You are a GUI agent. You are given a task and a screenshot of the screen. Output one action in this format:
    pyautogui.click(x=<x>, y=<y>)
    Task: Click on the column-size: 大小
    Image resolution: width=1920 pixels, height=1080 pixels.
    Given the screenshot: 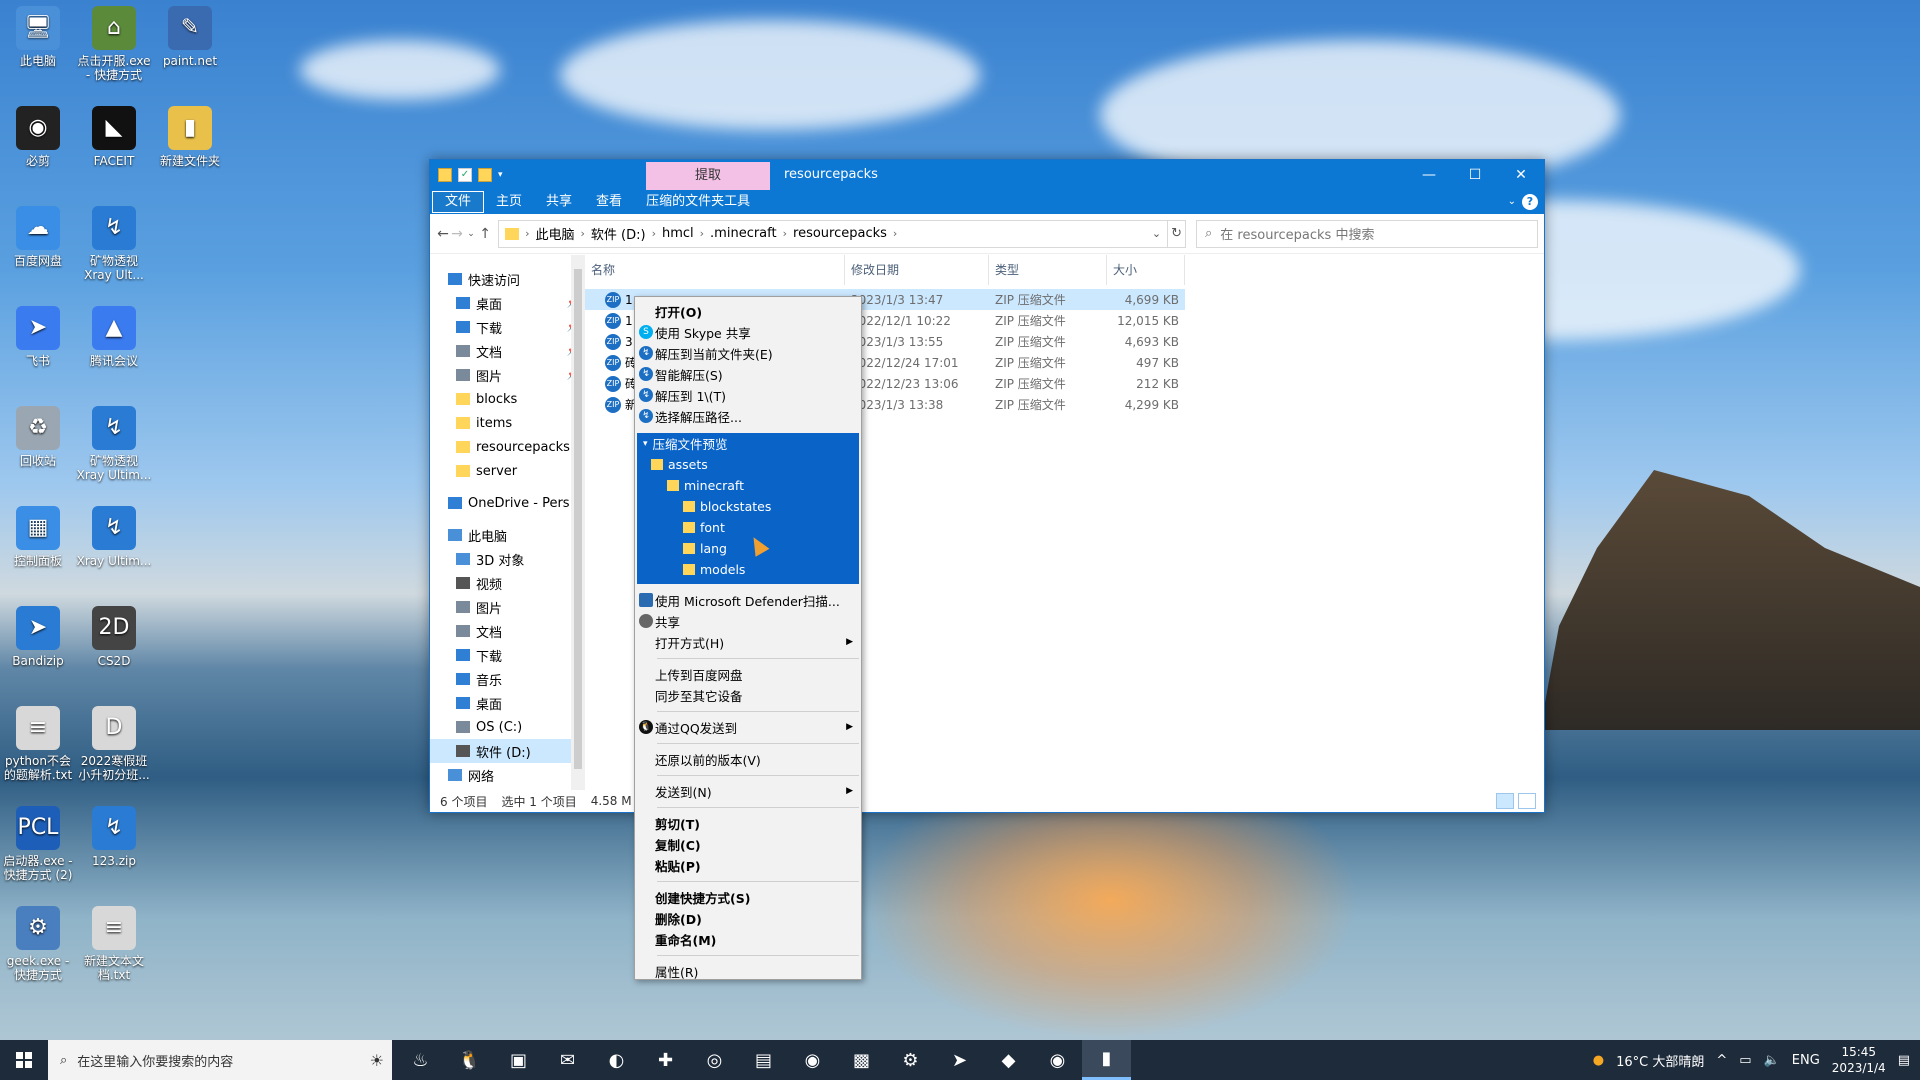 What is the action you would take?
    pyautogui.click(x=1146, y=270)
    